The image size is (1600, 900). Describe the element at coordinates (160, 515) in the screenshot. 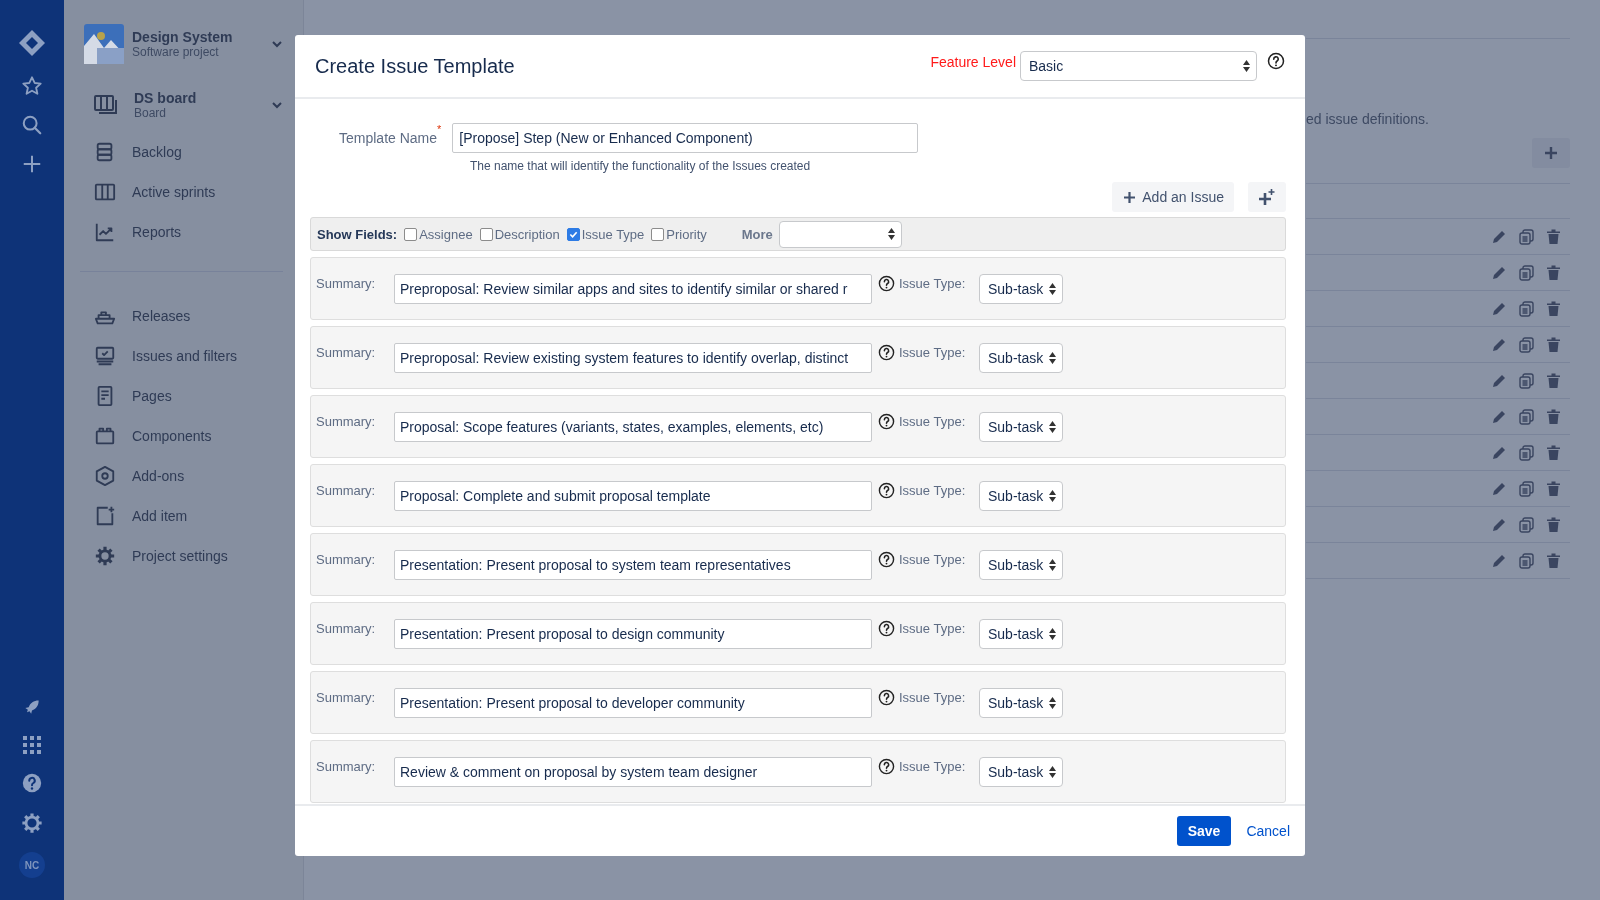

I see `sidebar-item: Add item` at that location.